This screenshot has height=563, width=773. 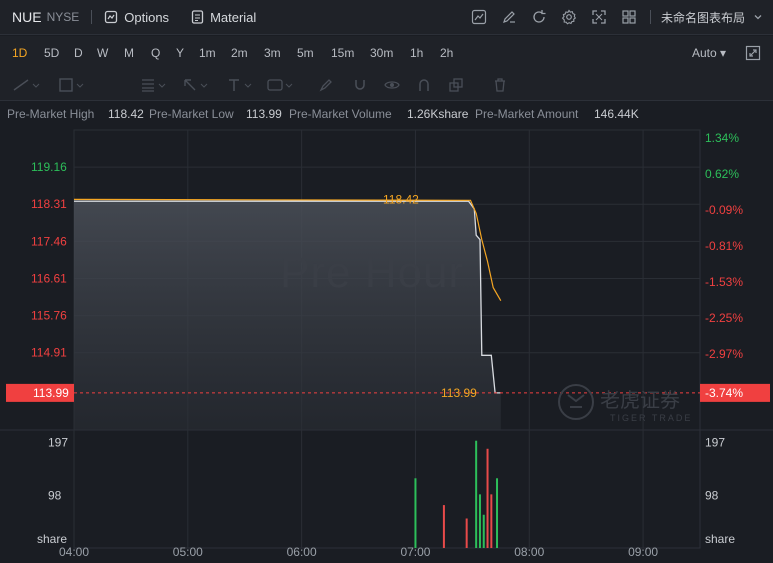 What do you see at coordinates (305, 53) in the screenshot?
I see `period-5m: 5m` at bounding box center [305, 53].